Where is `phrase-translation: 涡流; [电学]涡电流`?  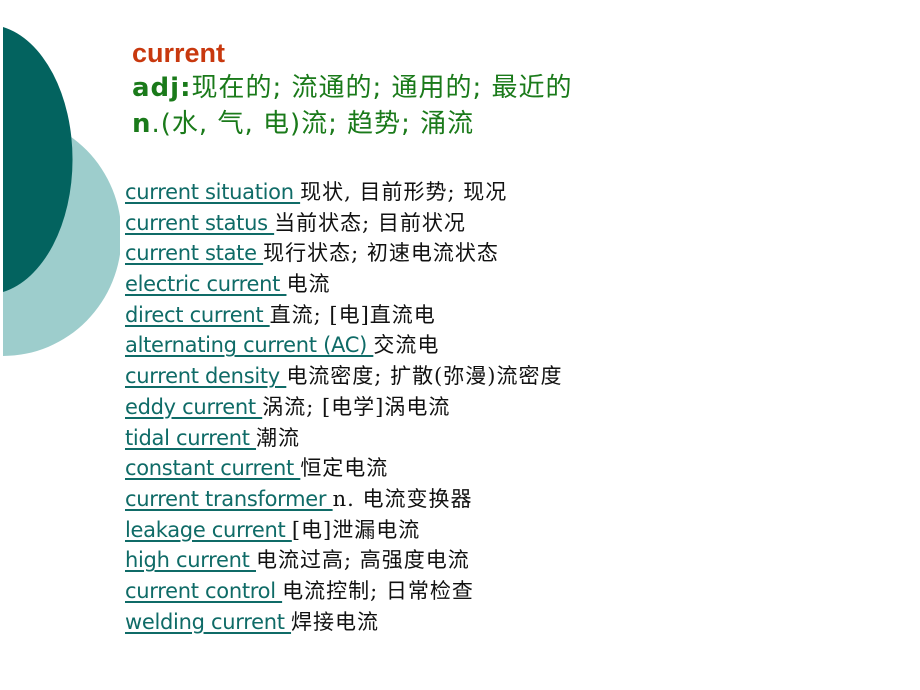 phrase-translation: 涡流; [电学]涡电流 is located at coordinates (356, 406).